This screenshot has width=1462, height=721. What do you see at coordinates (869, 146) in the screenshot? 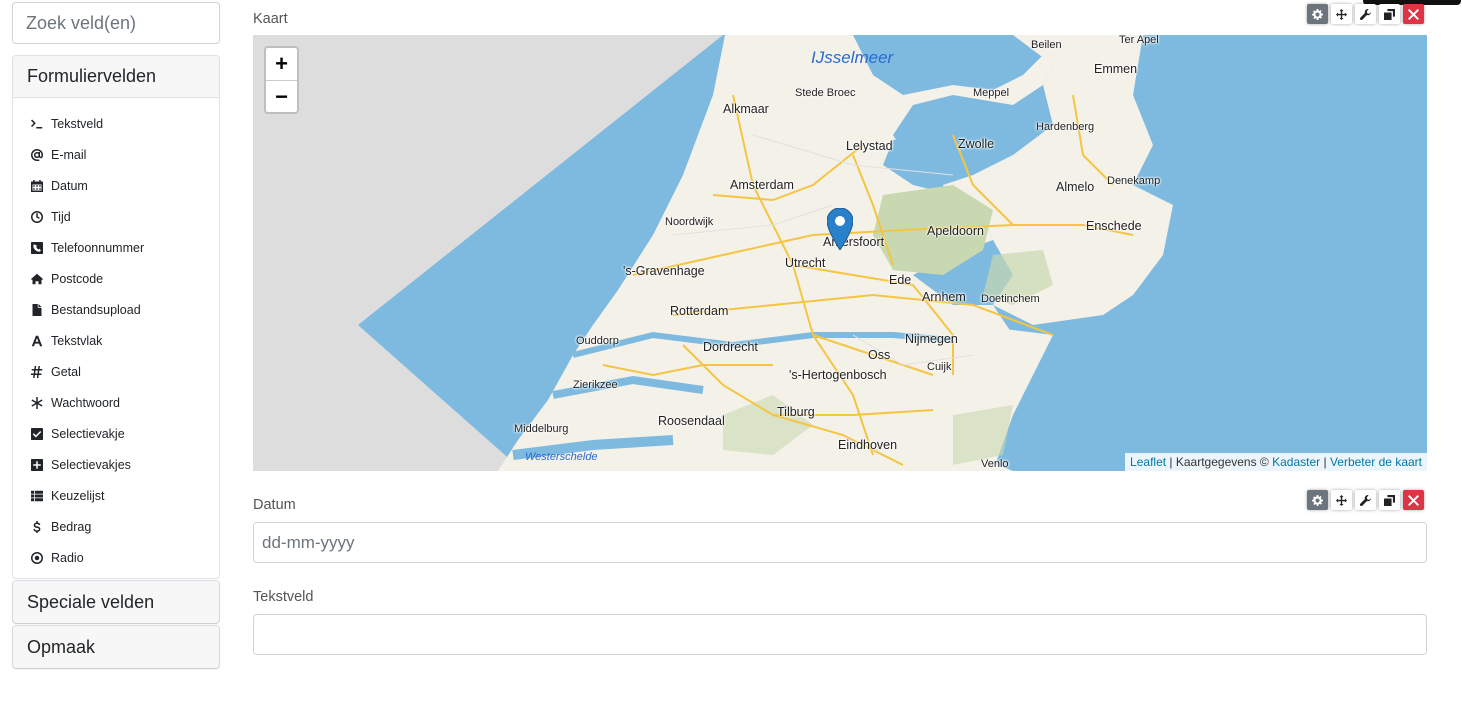
I see `map-city-label: Lelystad` at bounding box center [869, 146].